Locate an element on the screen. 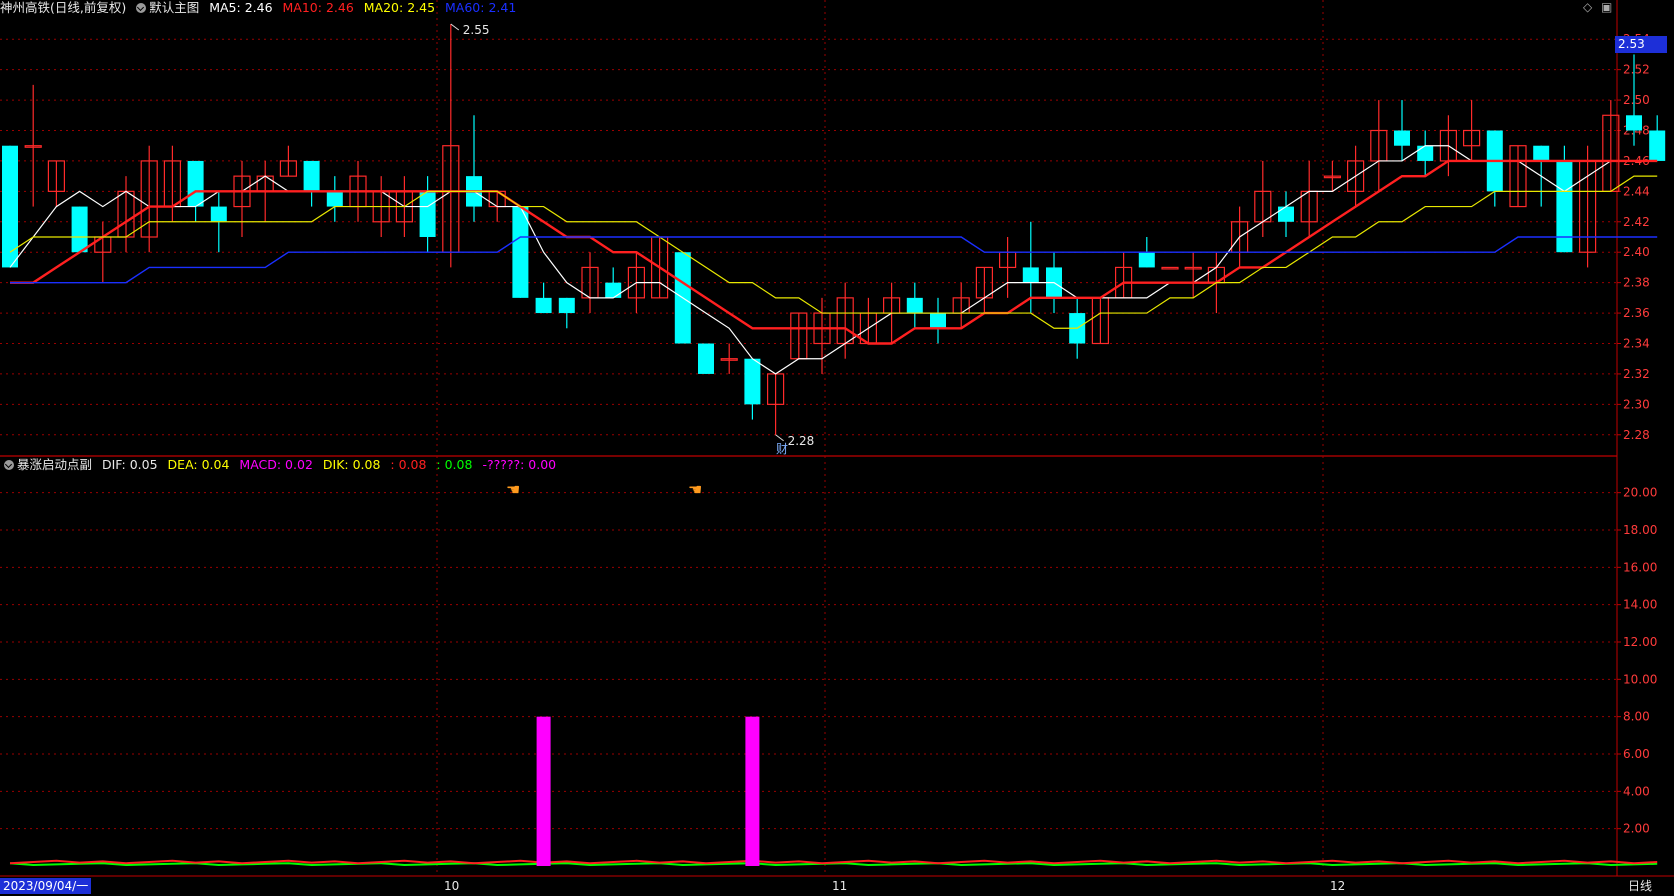 The image size is (1674, 896). y-tick-label: 2.40 is located at coordinates (1636, 252).